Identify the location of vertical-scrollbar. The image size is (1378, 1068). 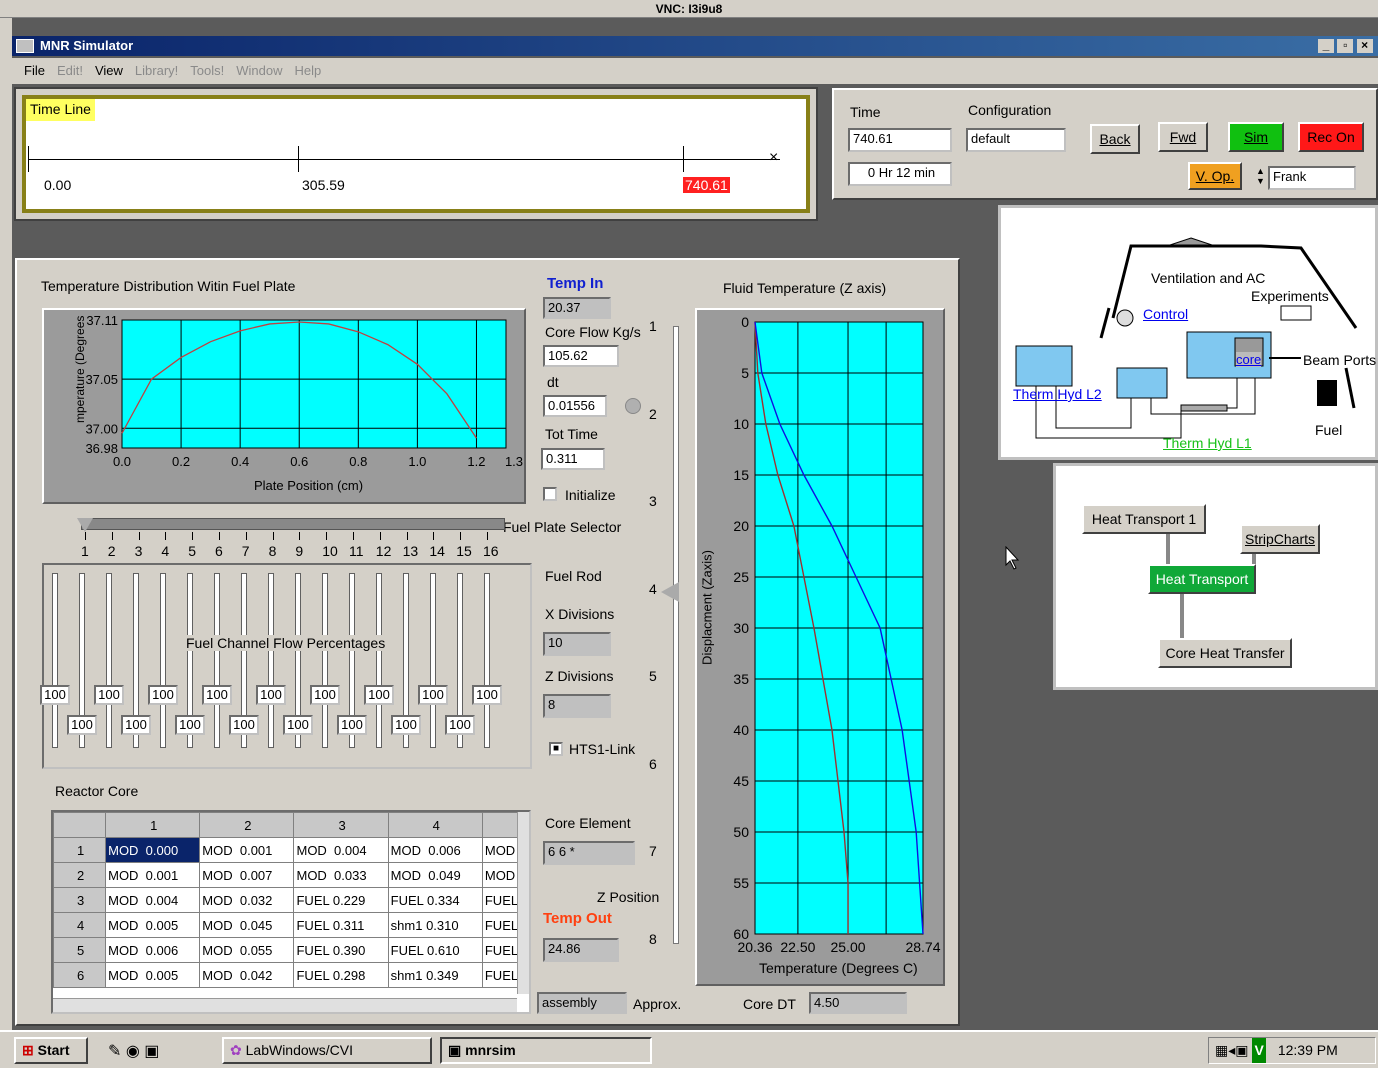
(523, 903).